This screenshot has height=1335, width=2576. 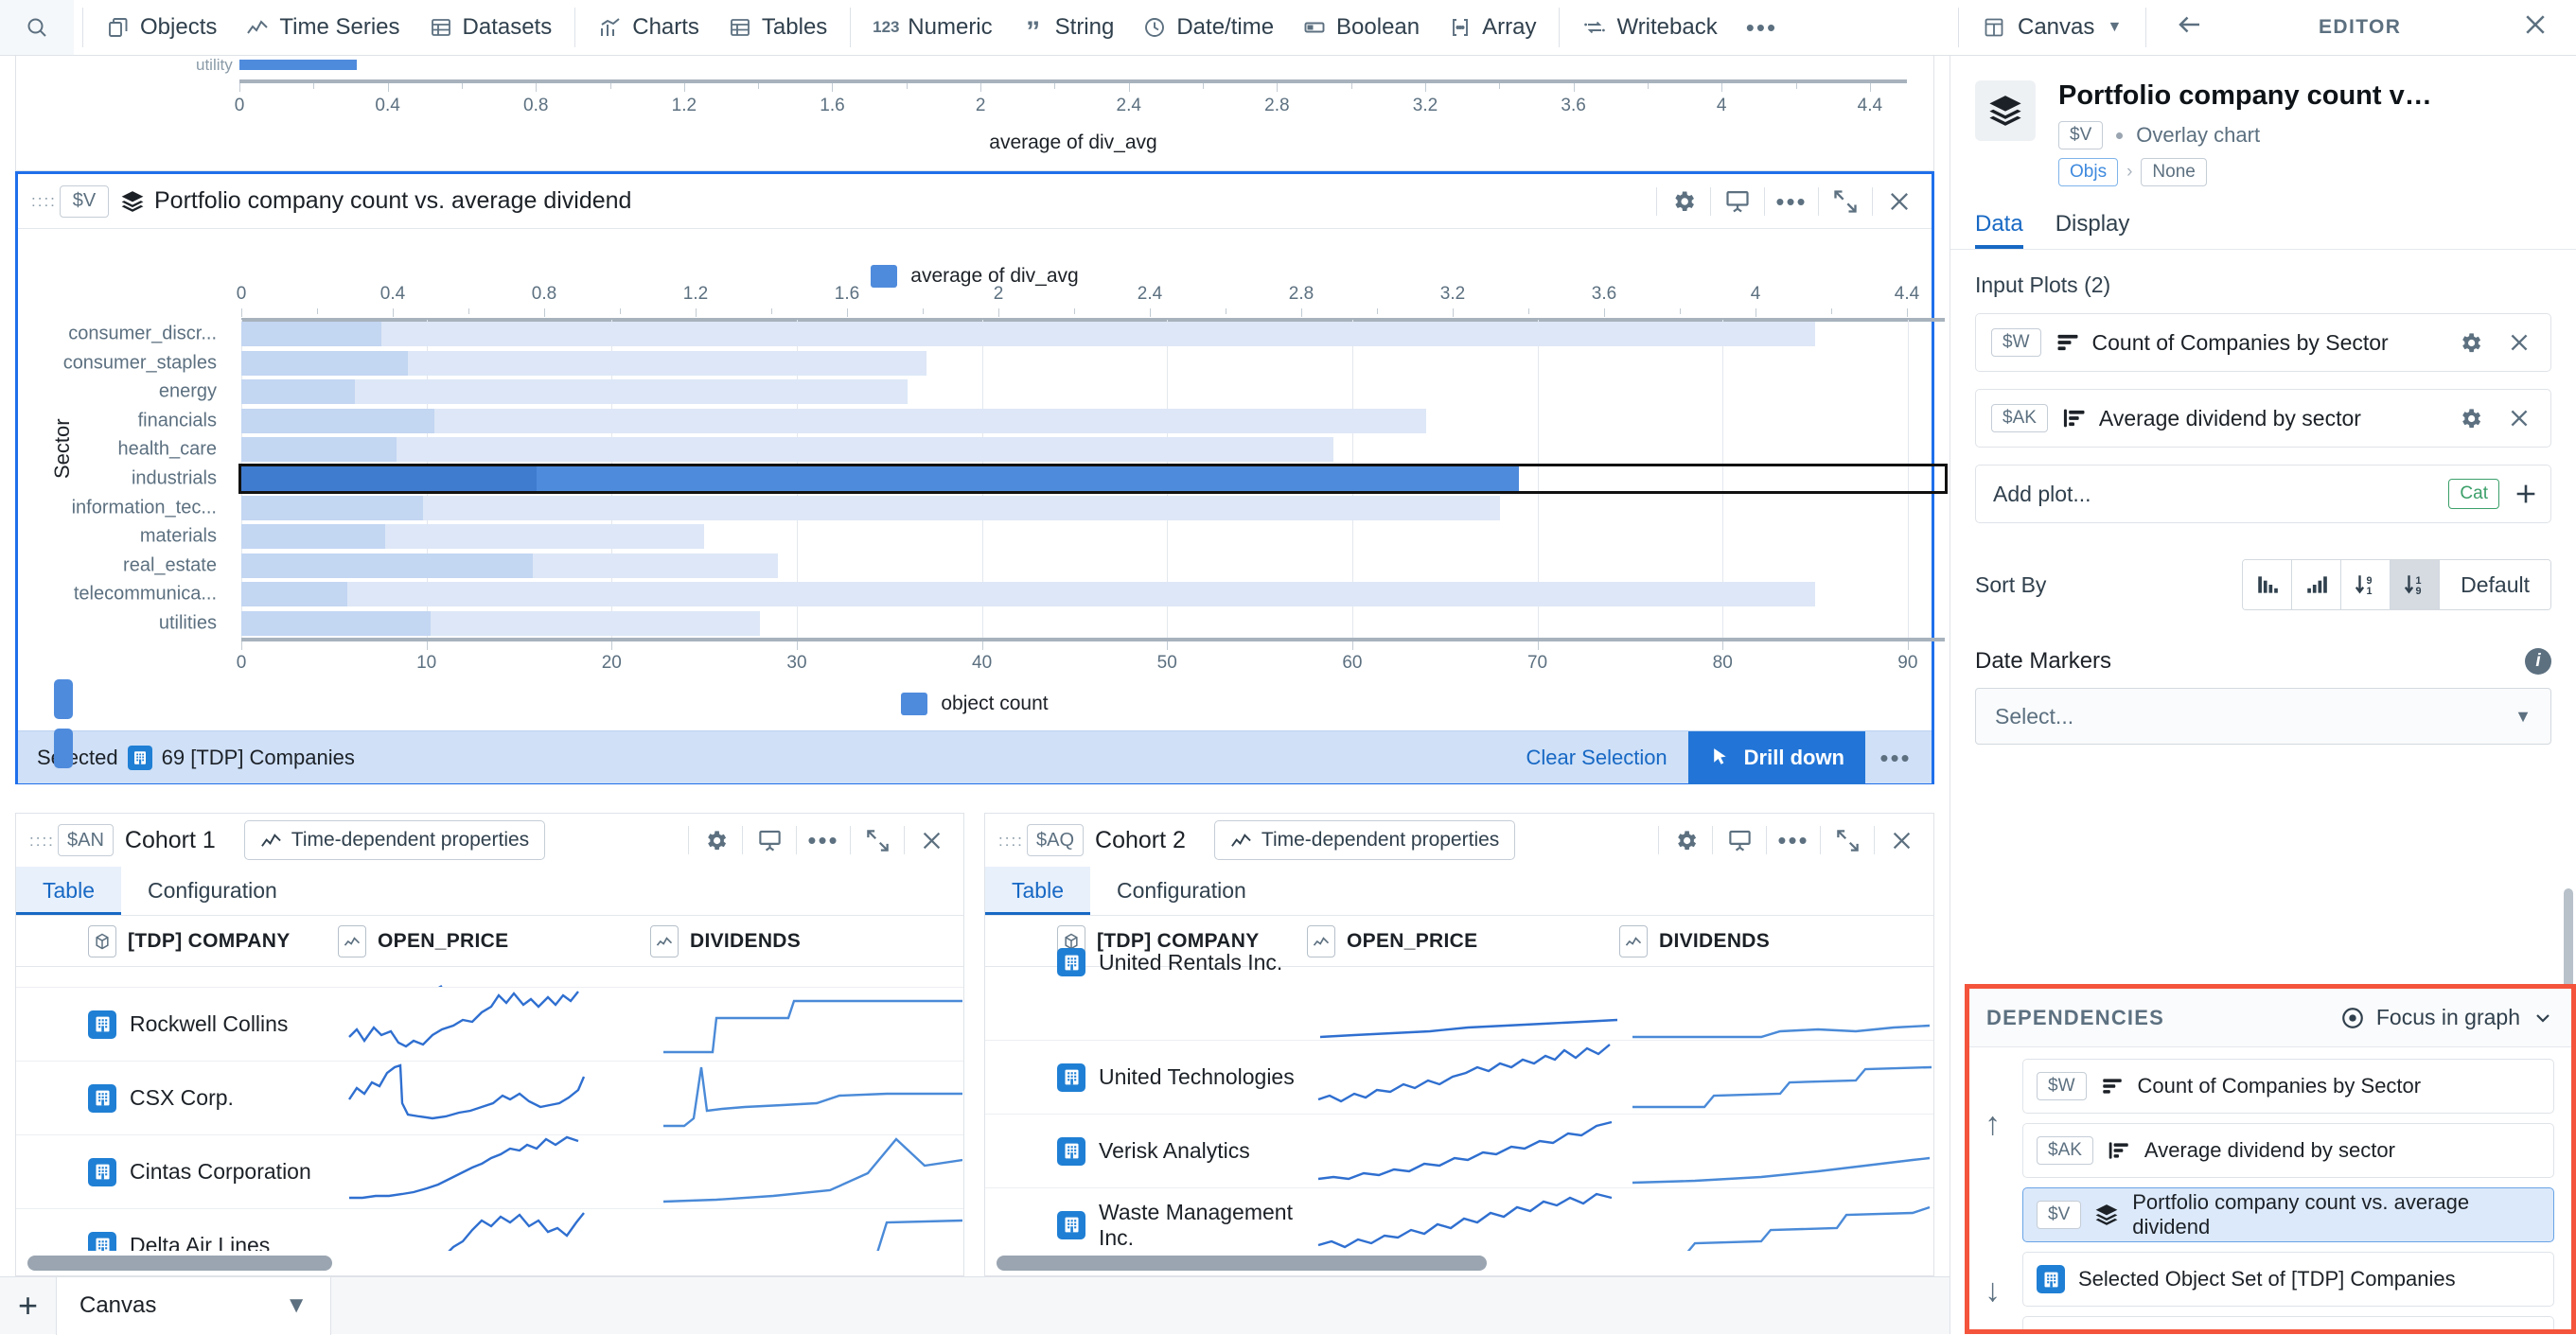 I want to click on cohort-2-expand-button, so click(x=1847, y=840).